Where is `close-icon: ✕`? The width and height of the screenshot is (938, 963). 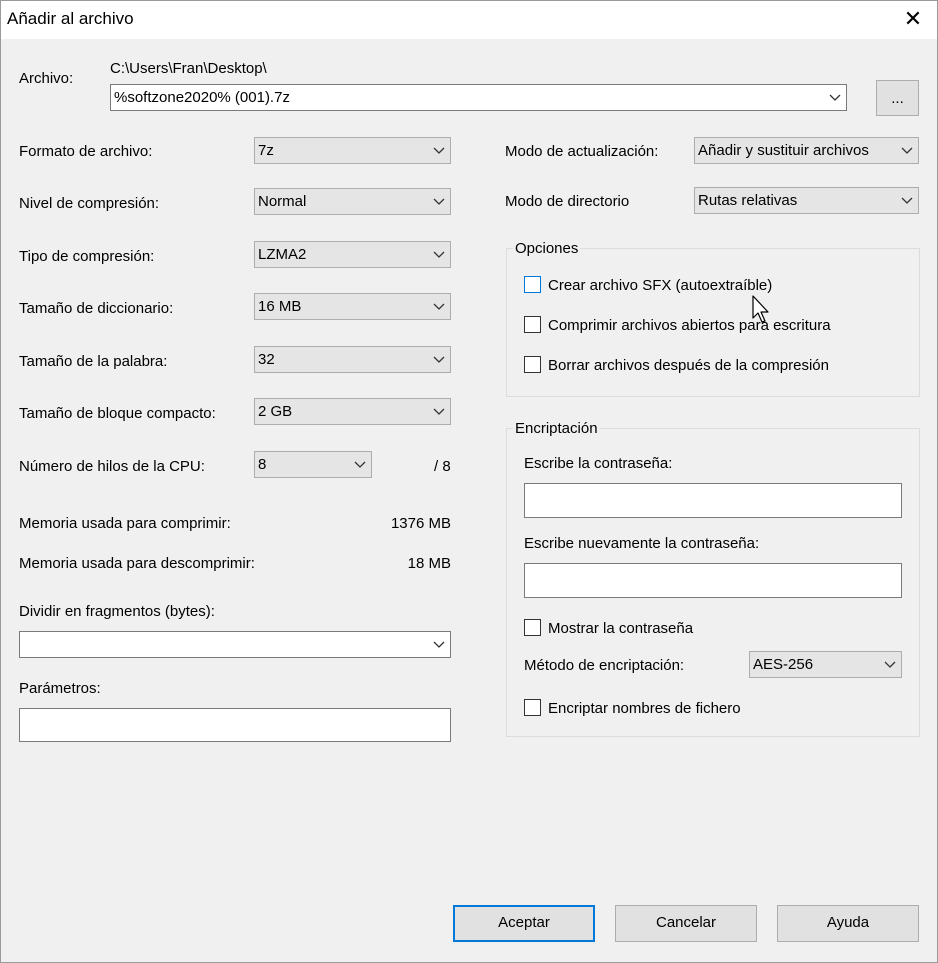
close-icon: ✕ is located at coordinates (913, 20).